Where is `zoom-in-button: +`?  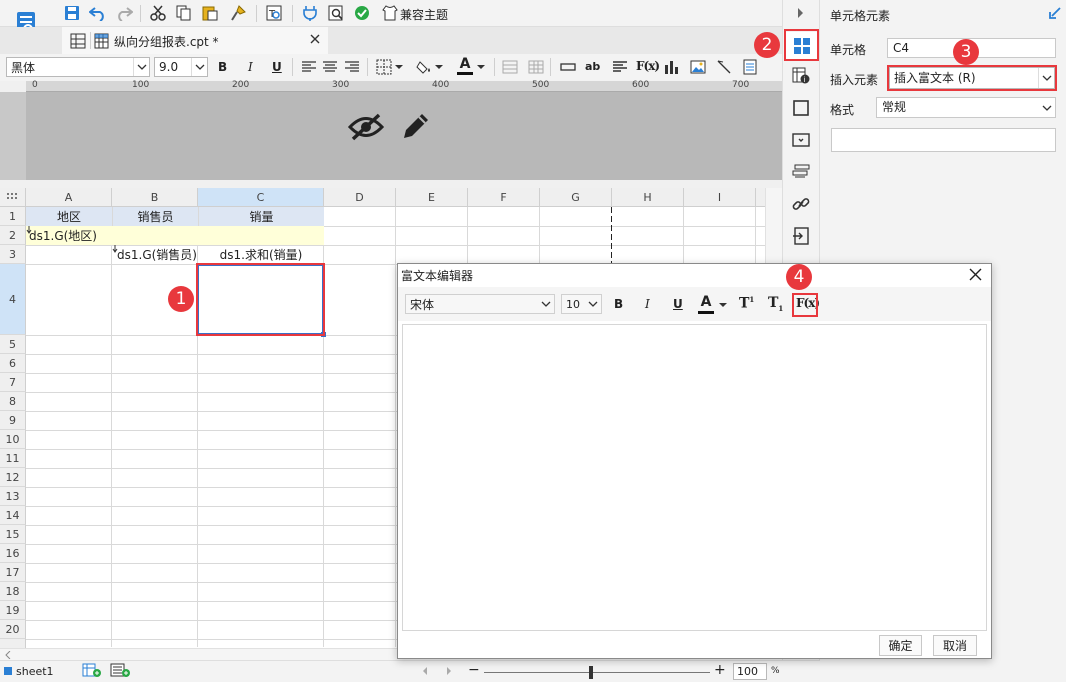 zoom-in-button: + is located at coordinates (720, 670).